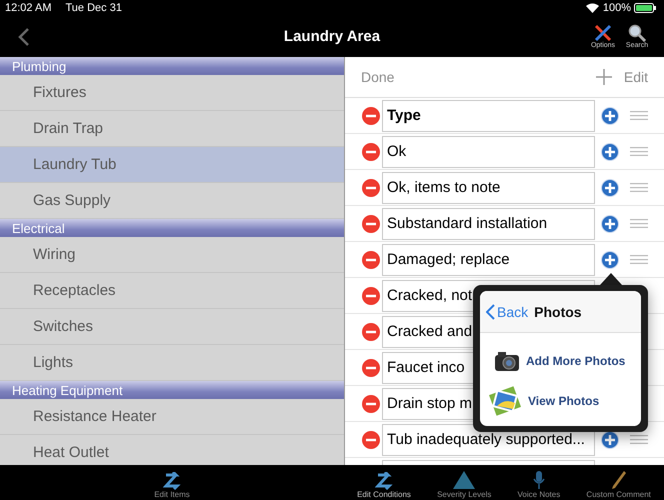 The width and height of the screenshot is (664, 500). What do you see at coordinates (172, 228) in the screenshot?
I see `section-header: Electrical` at bounding box center [172, 228].